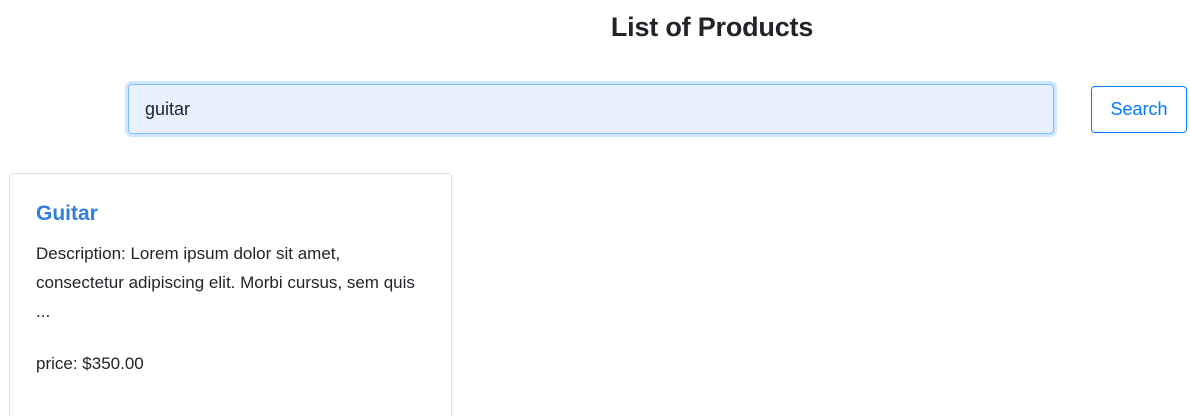 The image size is (1190, 416). What do you see at coordinates (591, 109) in the screenshot?
I see `search-input` at bounding box center [591, 109].